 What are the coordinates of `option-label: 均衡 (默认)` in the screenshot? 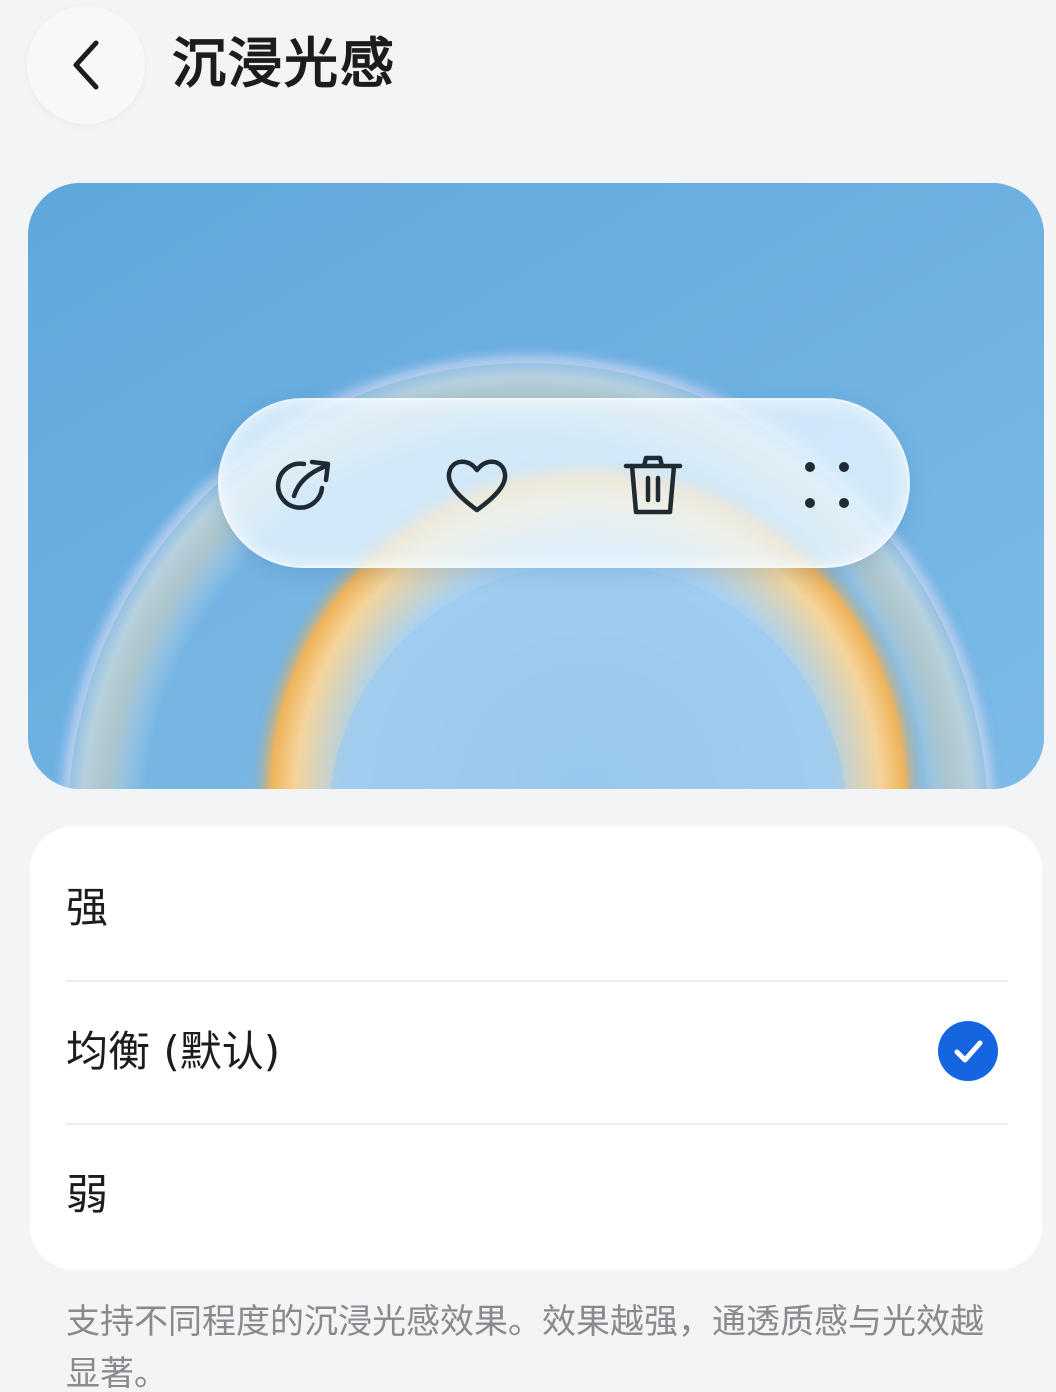 It's located at (173, 1051).